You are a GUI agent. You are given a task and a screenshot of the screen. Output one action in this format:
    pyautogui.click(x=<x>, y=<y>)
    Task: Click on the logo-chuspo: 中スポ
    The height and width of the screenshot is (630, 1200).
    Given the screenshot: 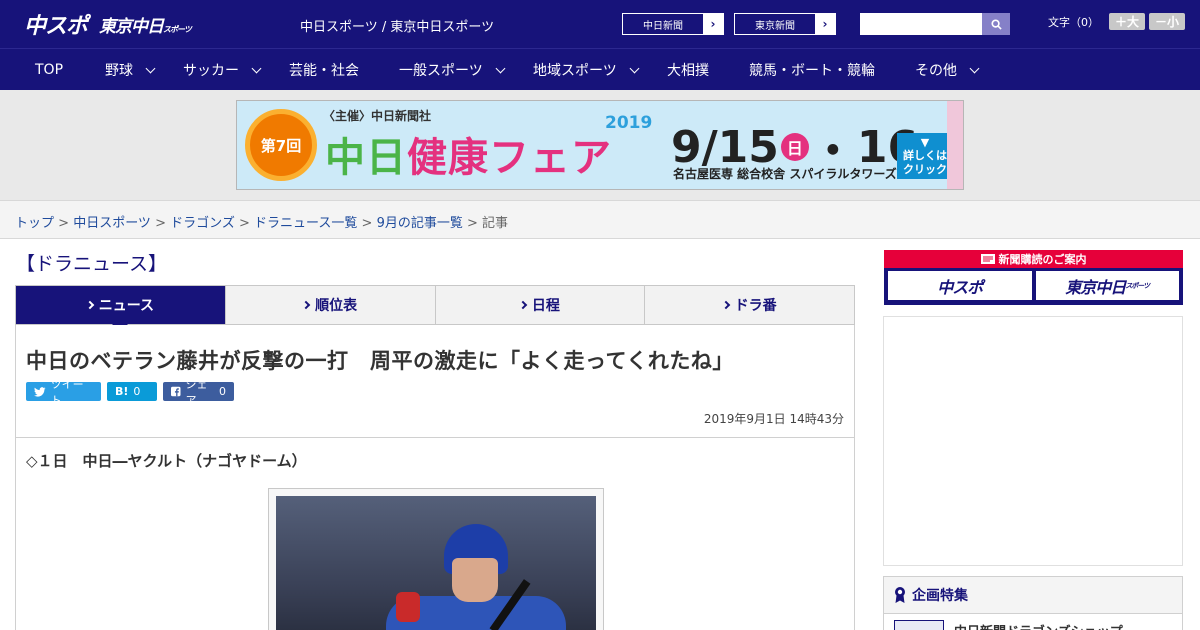 What is the action you would take?
    pyautogui.click(x=56, y=26)
    